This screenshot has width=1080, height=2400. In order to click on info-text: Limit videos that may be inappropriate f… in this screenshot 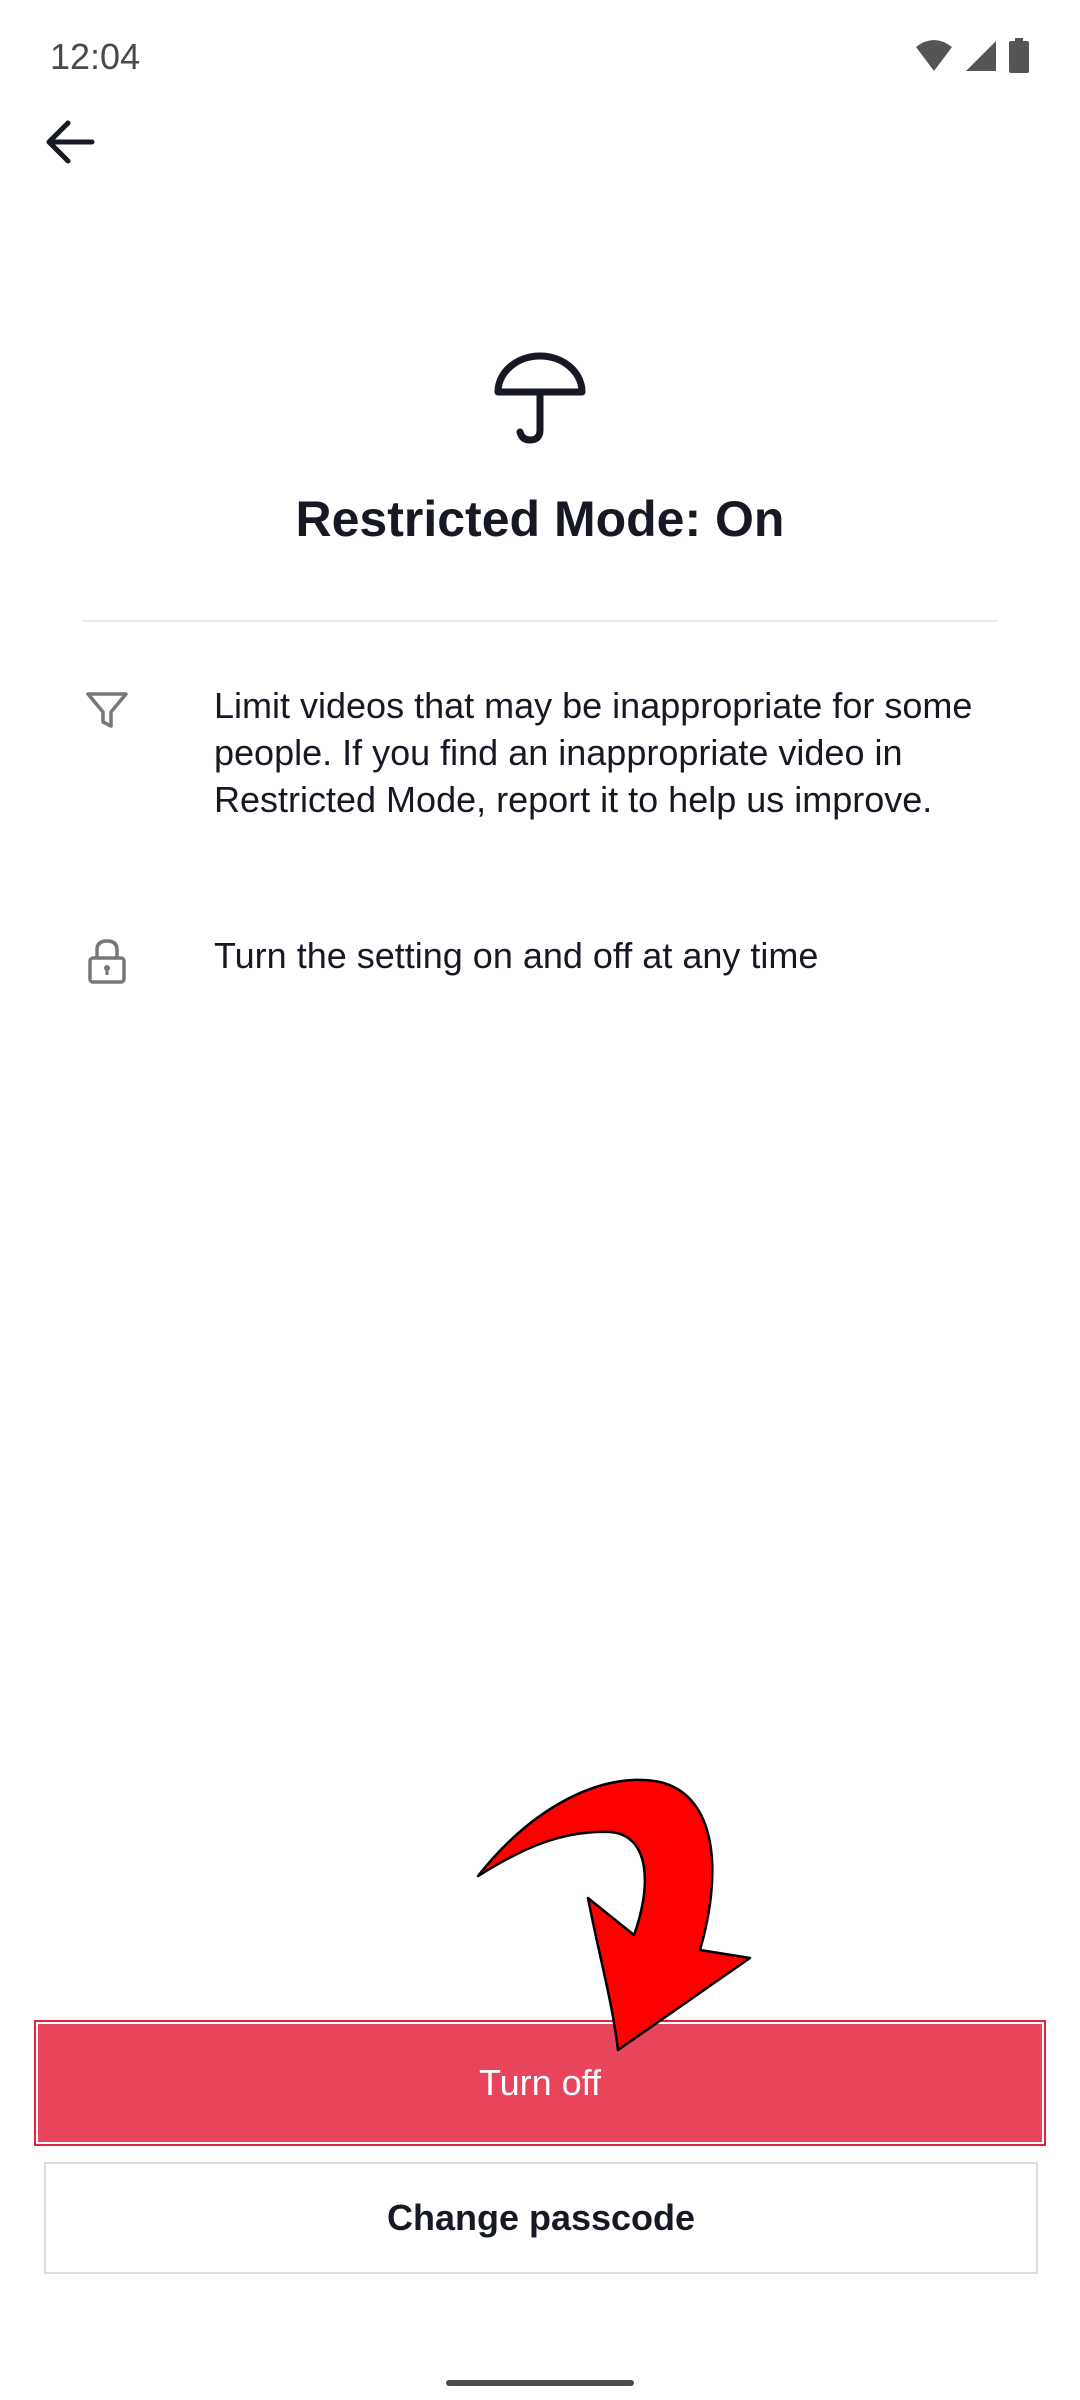, I will do `click(593, 752)`.